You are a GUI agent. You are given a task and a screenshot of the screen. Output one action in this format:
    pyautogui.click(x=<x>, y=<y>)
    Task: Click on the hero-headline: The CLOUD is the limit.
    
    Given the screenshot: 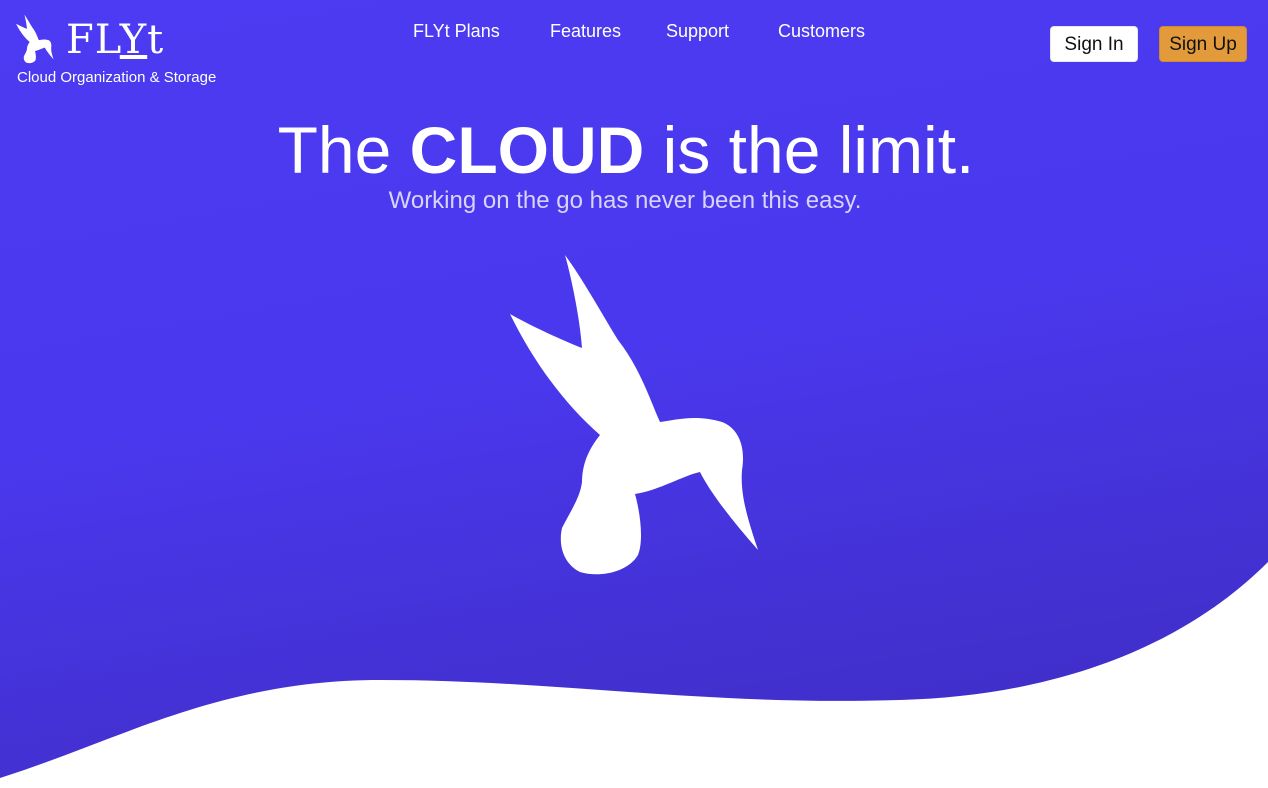 What is the action you would take?
    pyautogui.click(x=626, y=150)
    